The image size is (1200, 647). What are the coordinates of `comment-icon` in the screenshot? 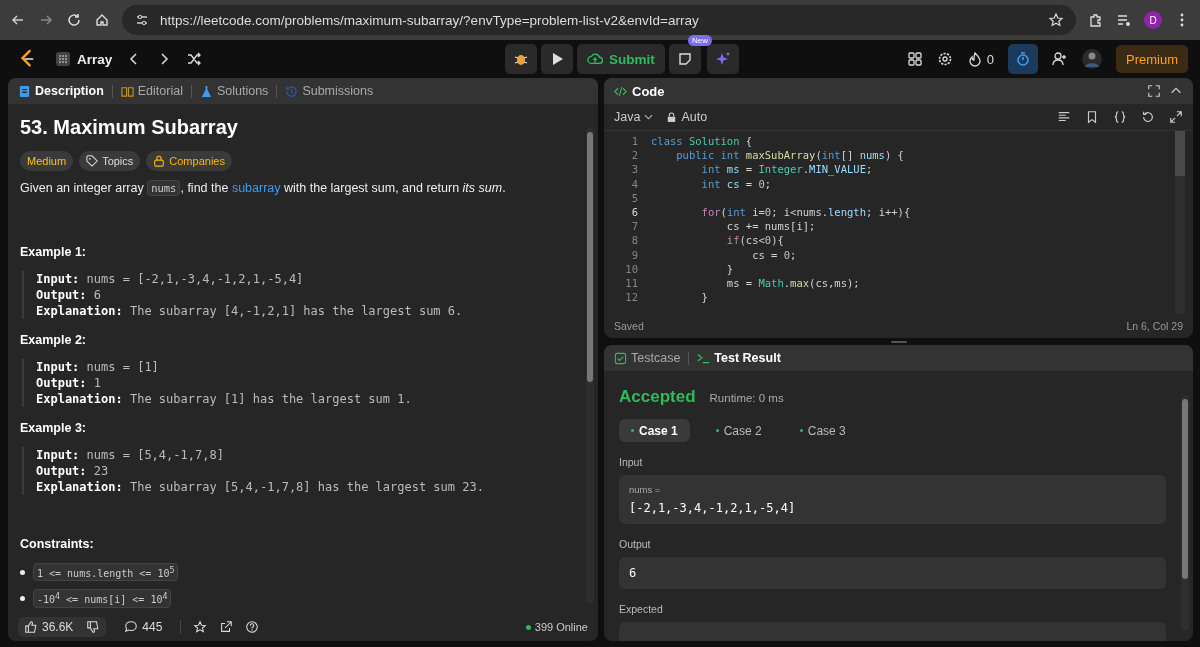 It's located at (131, 627).